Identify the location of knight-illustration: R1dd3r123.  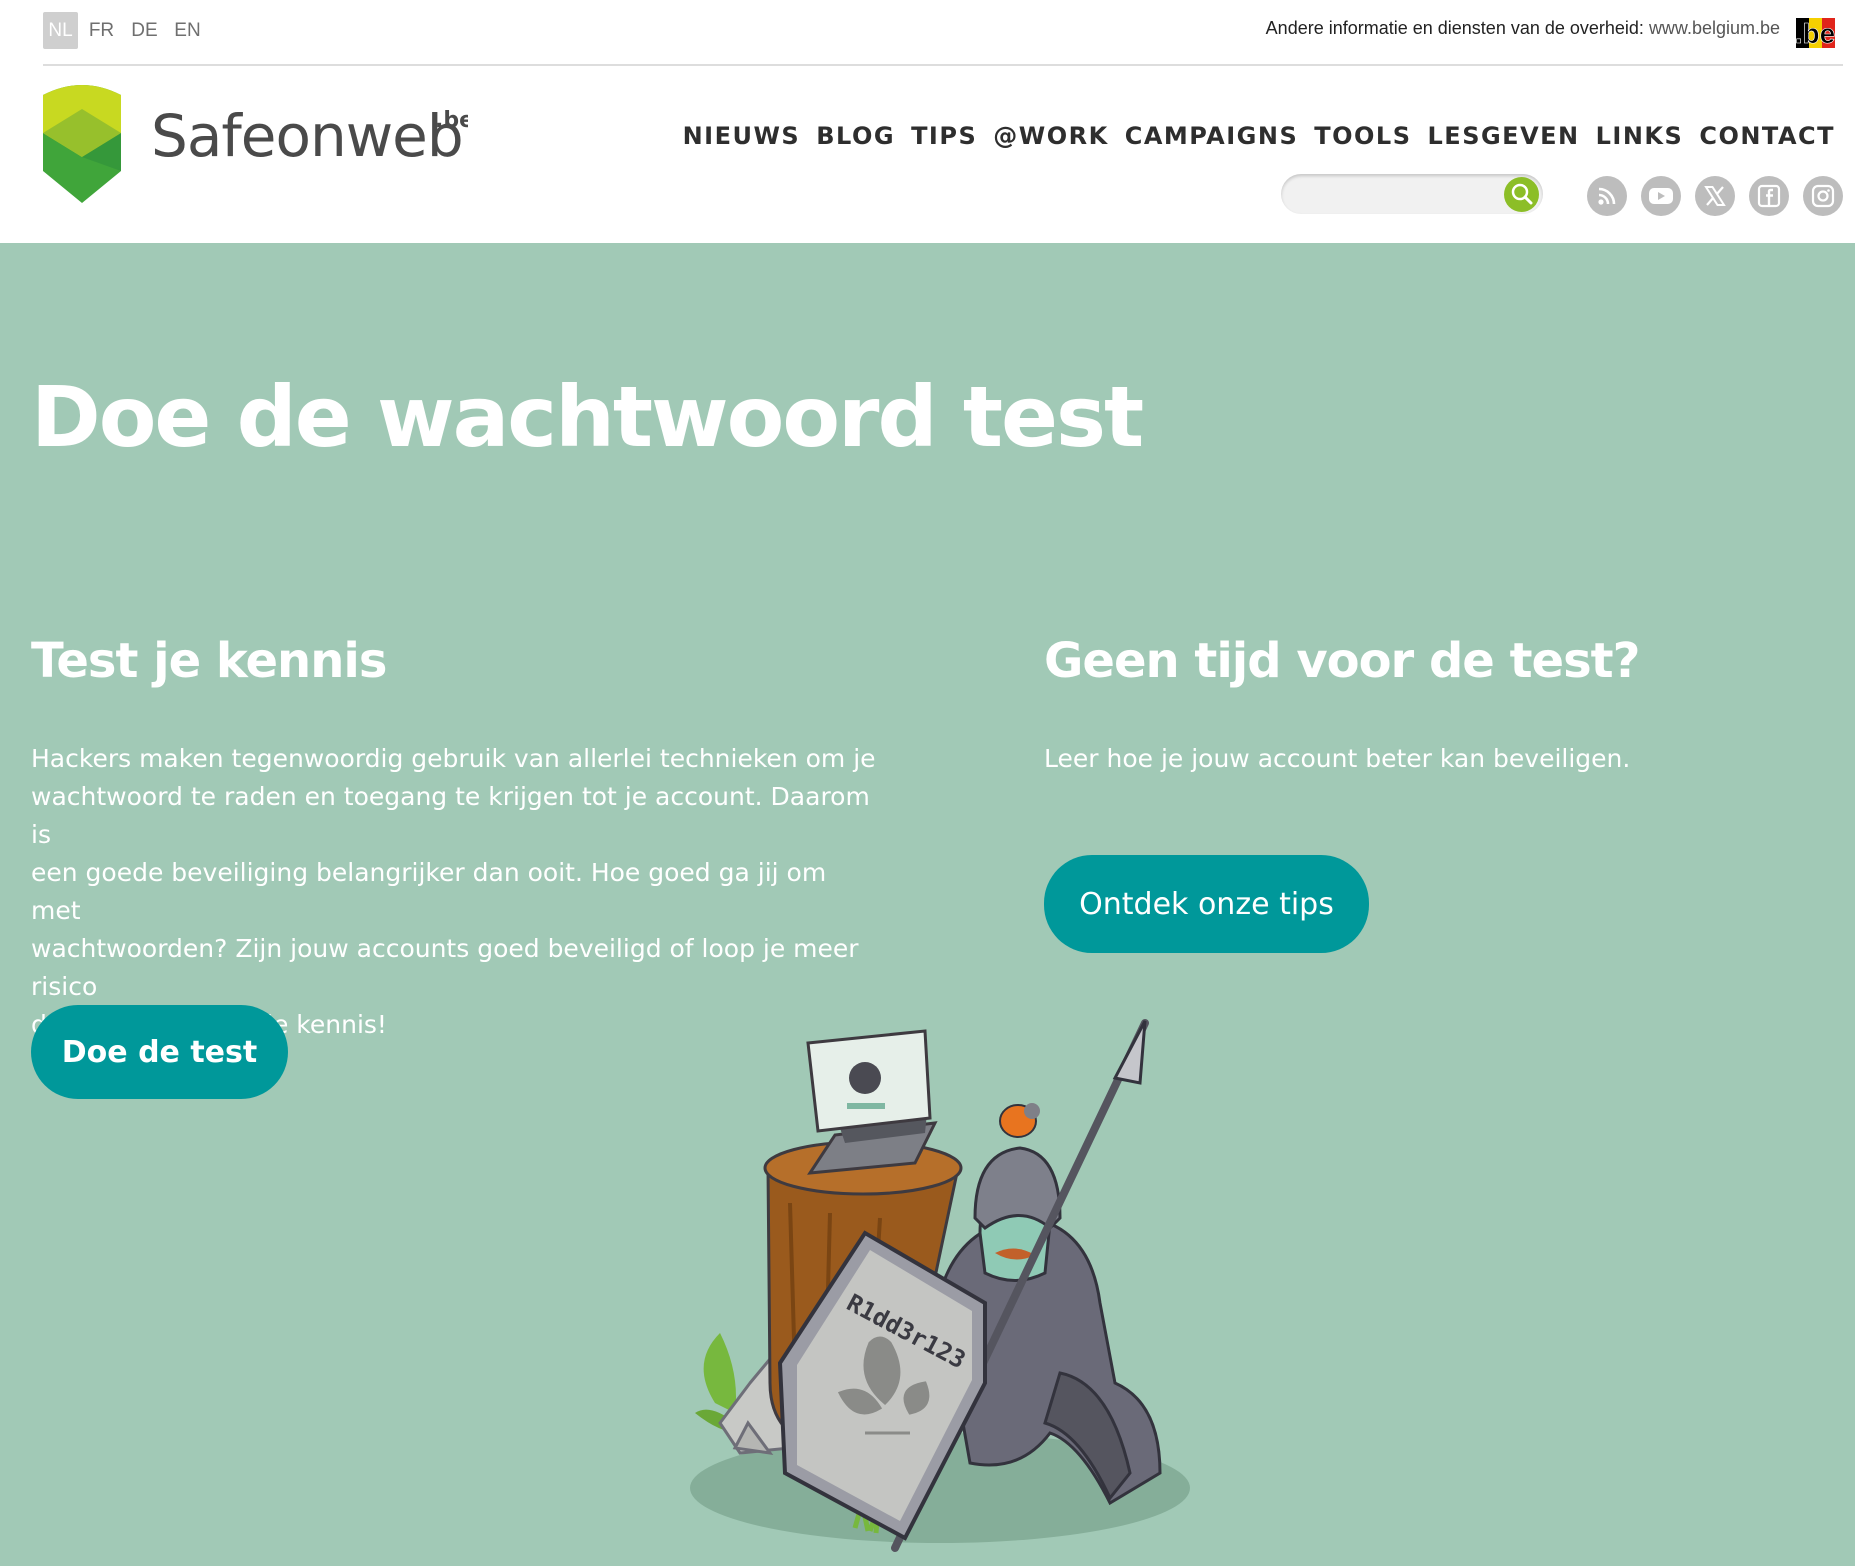
(940, 1285).